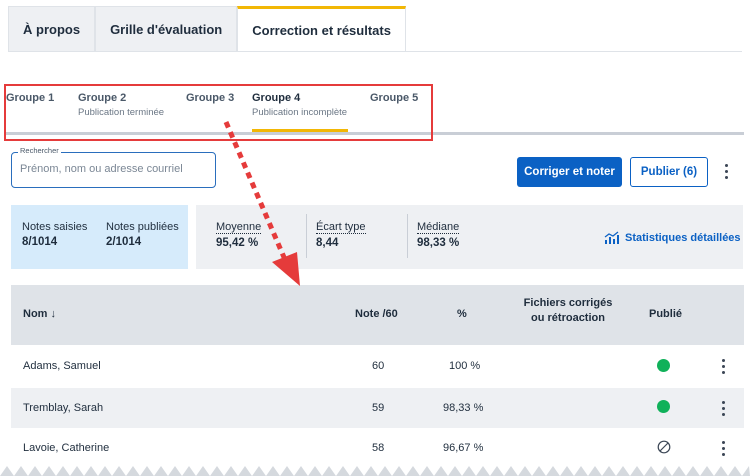 Image resolution: width=750 pixels, height=476 pixels. I want to click on table-row: Adams, Samuel 60 100 %, so click(377, 366).